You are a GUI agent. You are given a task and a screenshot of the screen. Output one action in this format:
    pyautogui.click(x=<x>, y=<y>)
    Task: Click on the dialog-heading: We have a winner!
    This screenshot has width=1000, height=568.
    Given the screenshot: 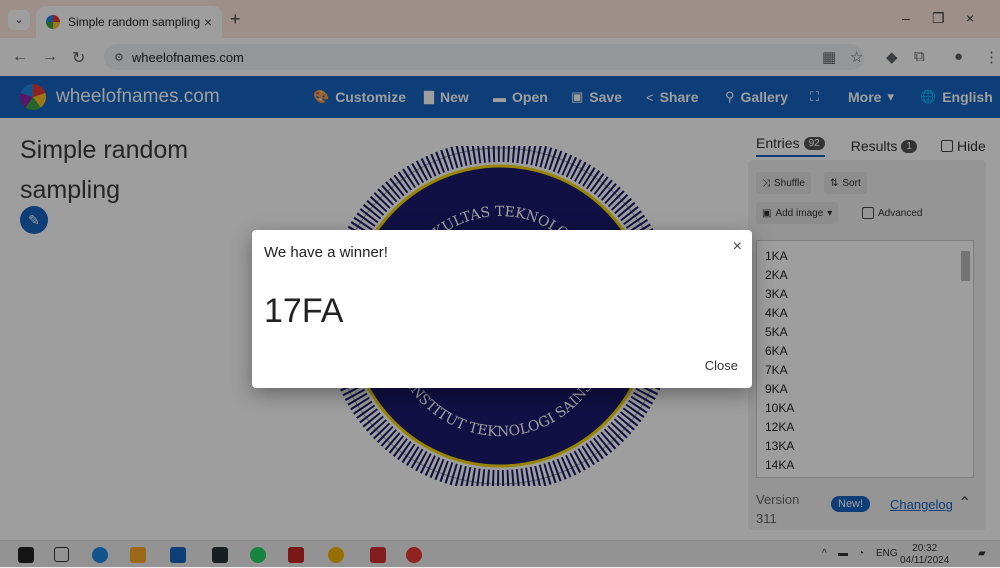 What is the action you would take?
    pyautogui.click(x=326, y=252)
    